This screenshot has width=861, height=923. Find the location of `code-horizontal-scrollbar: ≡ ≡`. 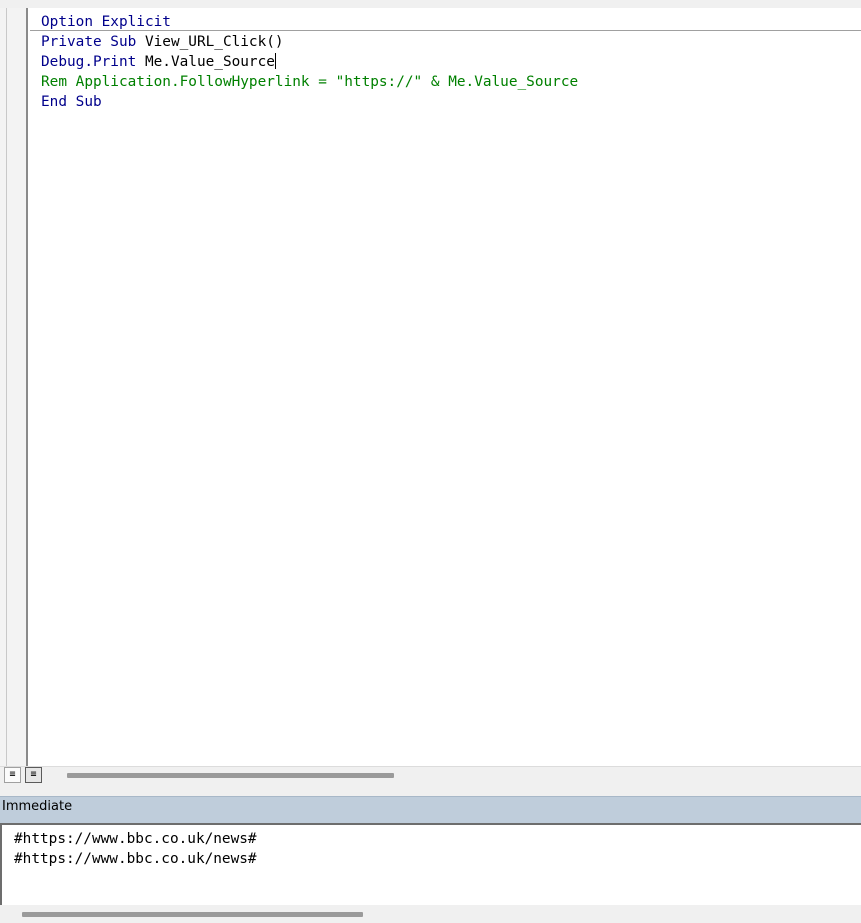

code-horizontal-scrollbar: ≡ ≡ is located at coordinates (430, 775).